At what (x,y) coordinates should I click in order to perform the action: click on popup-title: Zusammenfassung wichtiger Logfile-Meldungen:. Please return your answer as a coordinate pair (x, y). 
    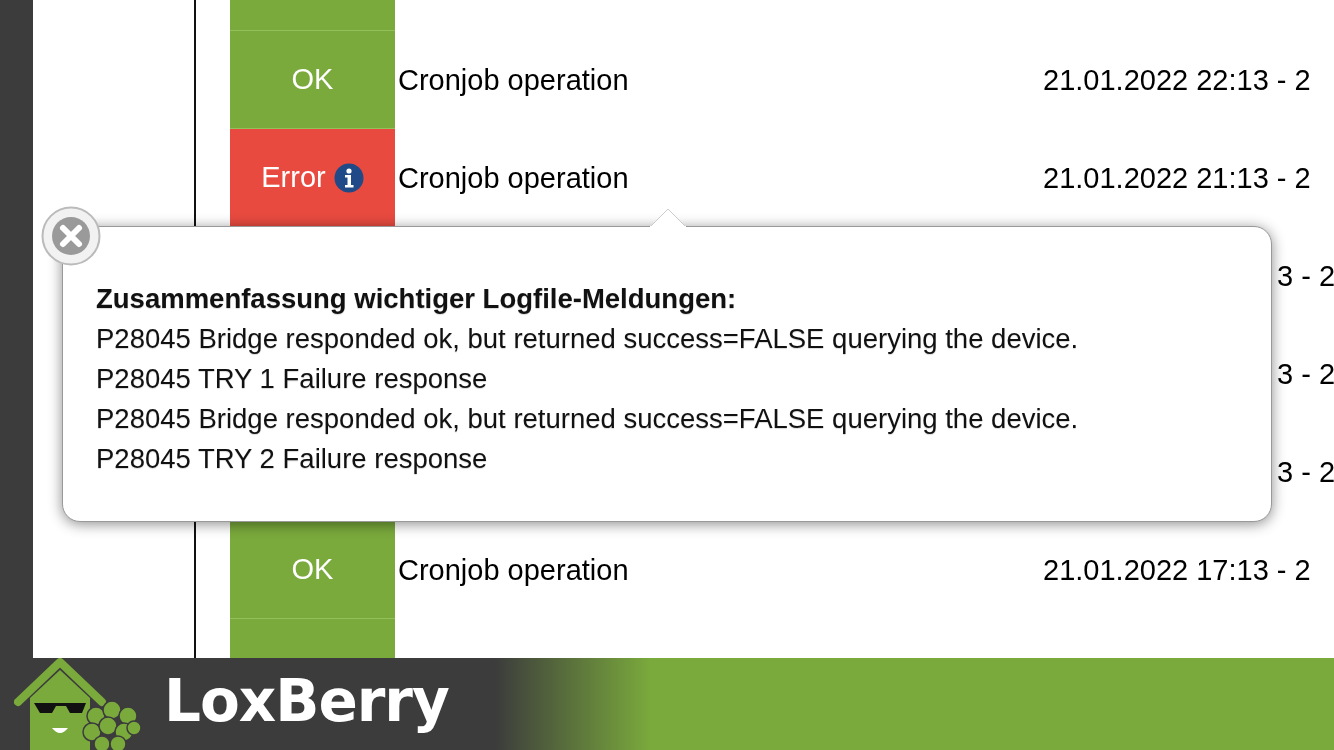
    Looking at the image, I should click on (417, 299).